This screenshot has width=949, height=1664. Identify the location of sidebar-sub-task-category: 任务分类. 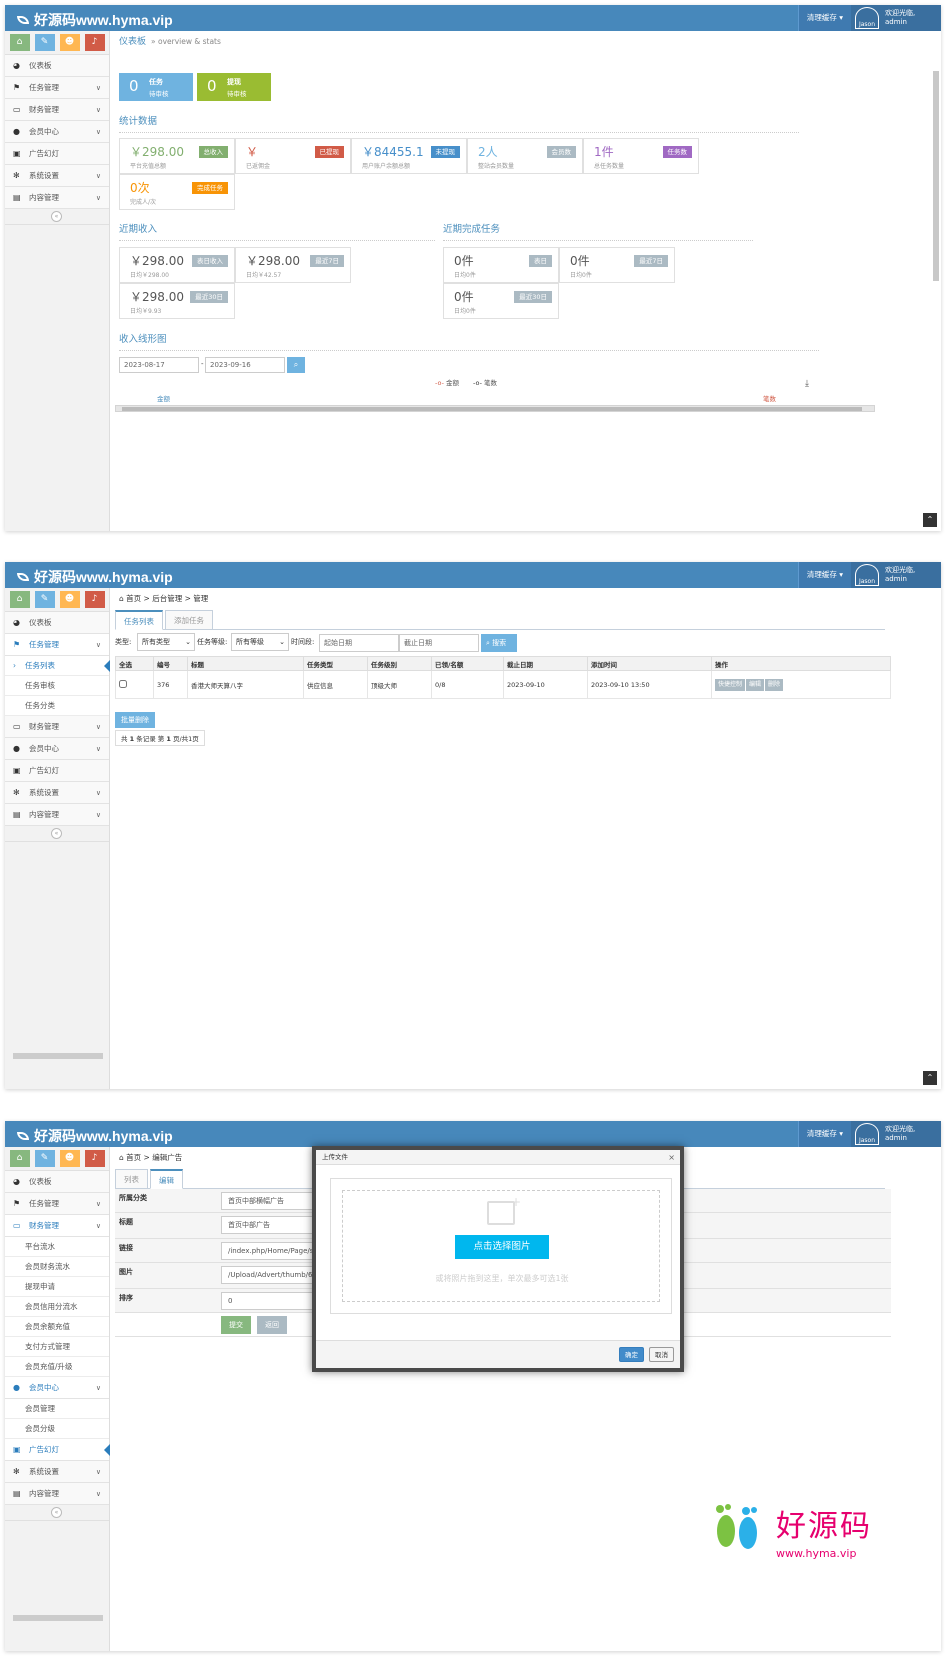
(57, 706).